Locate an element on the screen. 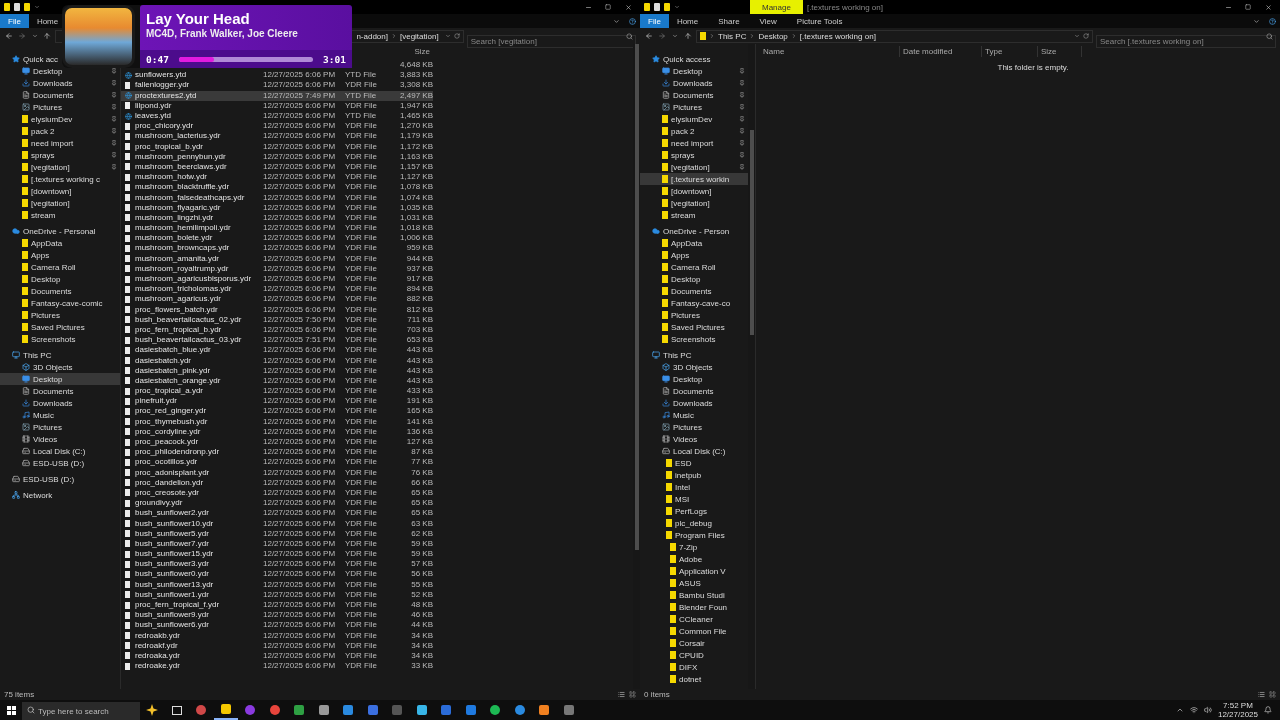  file-row: lilpond.ydr 12/27/2025 6:06 PM YDR File 1,947 KB is located at coordinates (277, 105).